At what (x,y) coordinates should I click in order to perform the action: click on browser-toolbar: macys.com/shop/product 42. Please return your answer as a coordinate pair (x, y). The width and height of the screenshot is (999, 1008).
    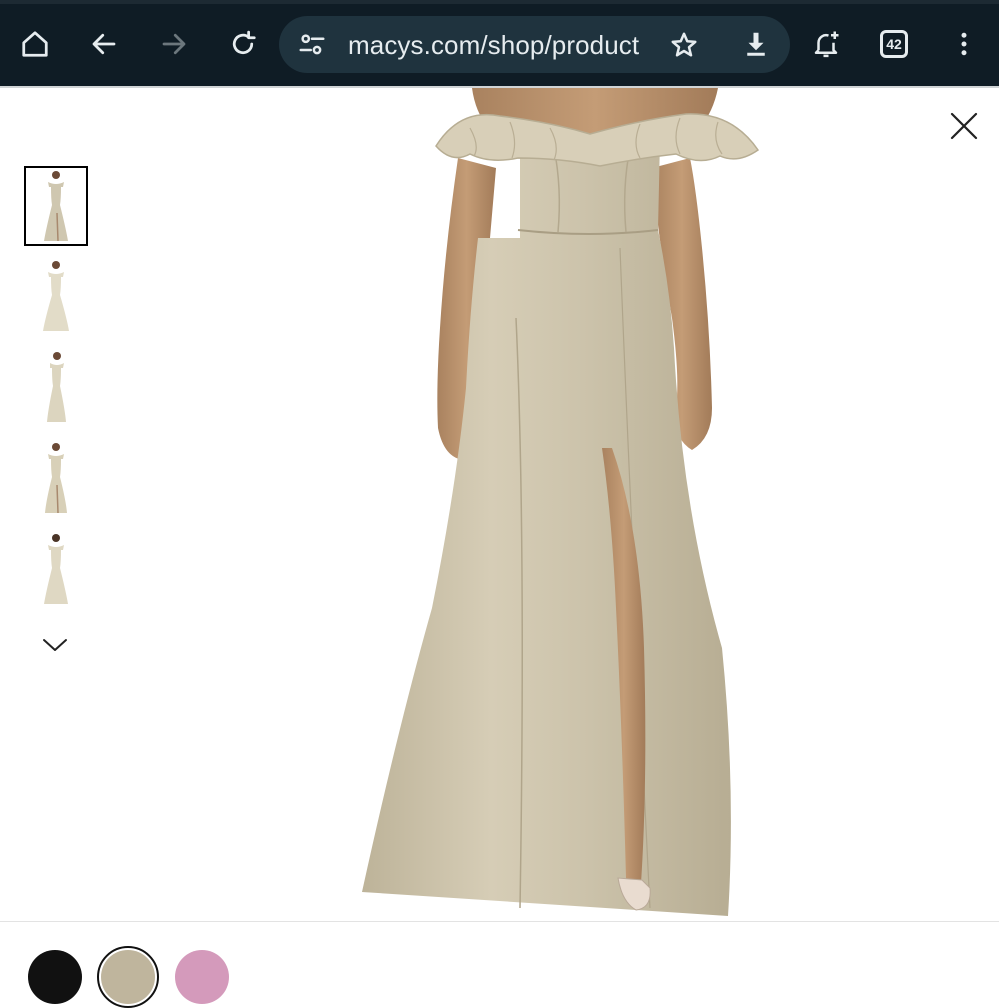
    Looking at the image, I should click on (499, 43).